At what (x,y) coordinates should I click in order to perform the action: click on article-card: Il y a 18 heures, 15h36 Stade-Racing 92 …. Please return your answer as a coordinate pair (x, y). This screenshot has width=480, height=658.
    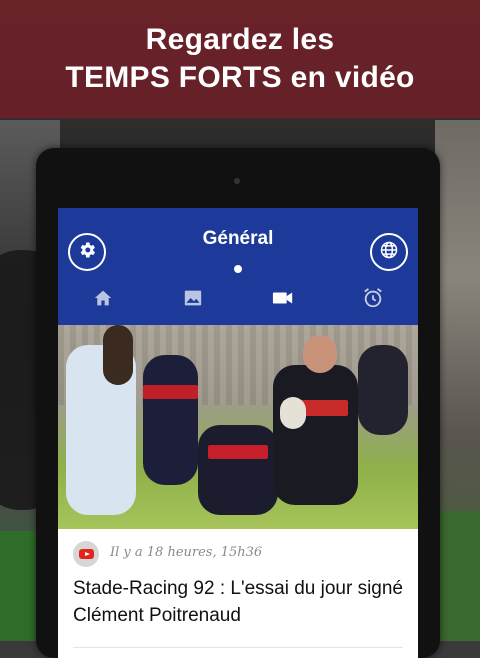
    Looking at the image, I should click on (238, 593).